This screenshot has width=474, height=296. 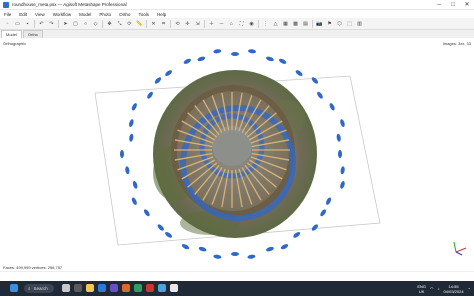 What do you see at coordinates (109, 23) in the screenshot?
I see `move-region-icon: ✥` at bounding box center [109, 23].